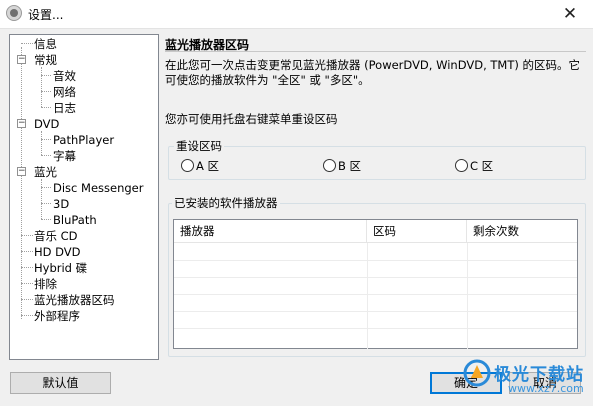 This screenshot has height=406, width=593. Describe the element at coordinates (377, 163) in the screenshot. I see `reset-region-group` at that location.